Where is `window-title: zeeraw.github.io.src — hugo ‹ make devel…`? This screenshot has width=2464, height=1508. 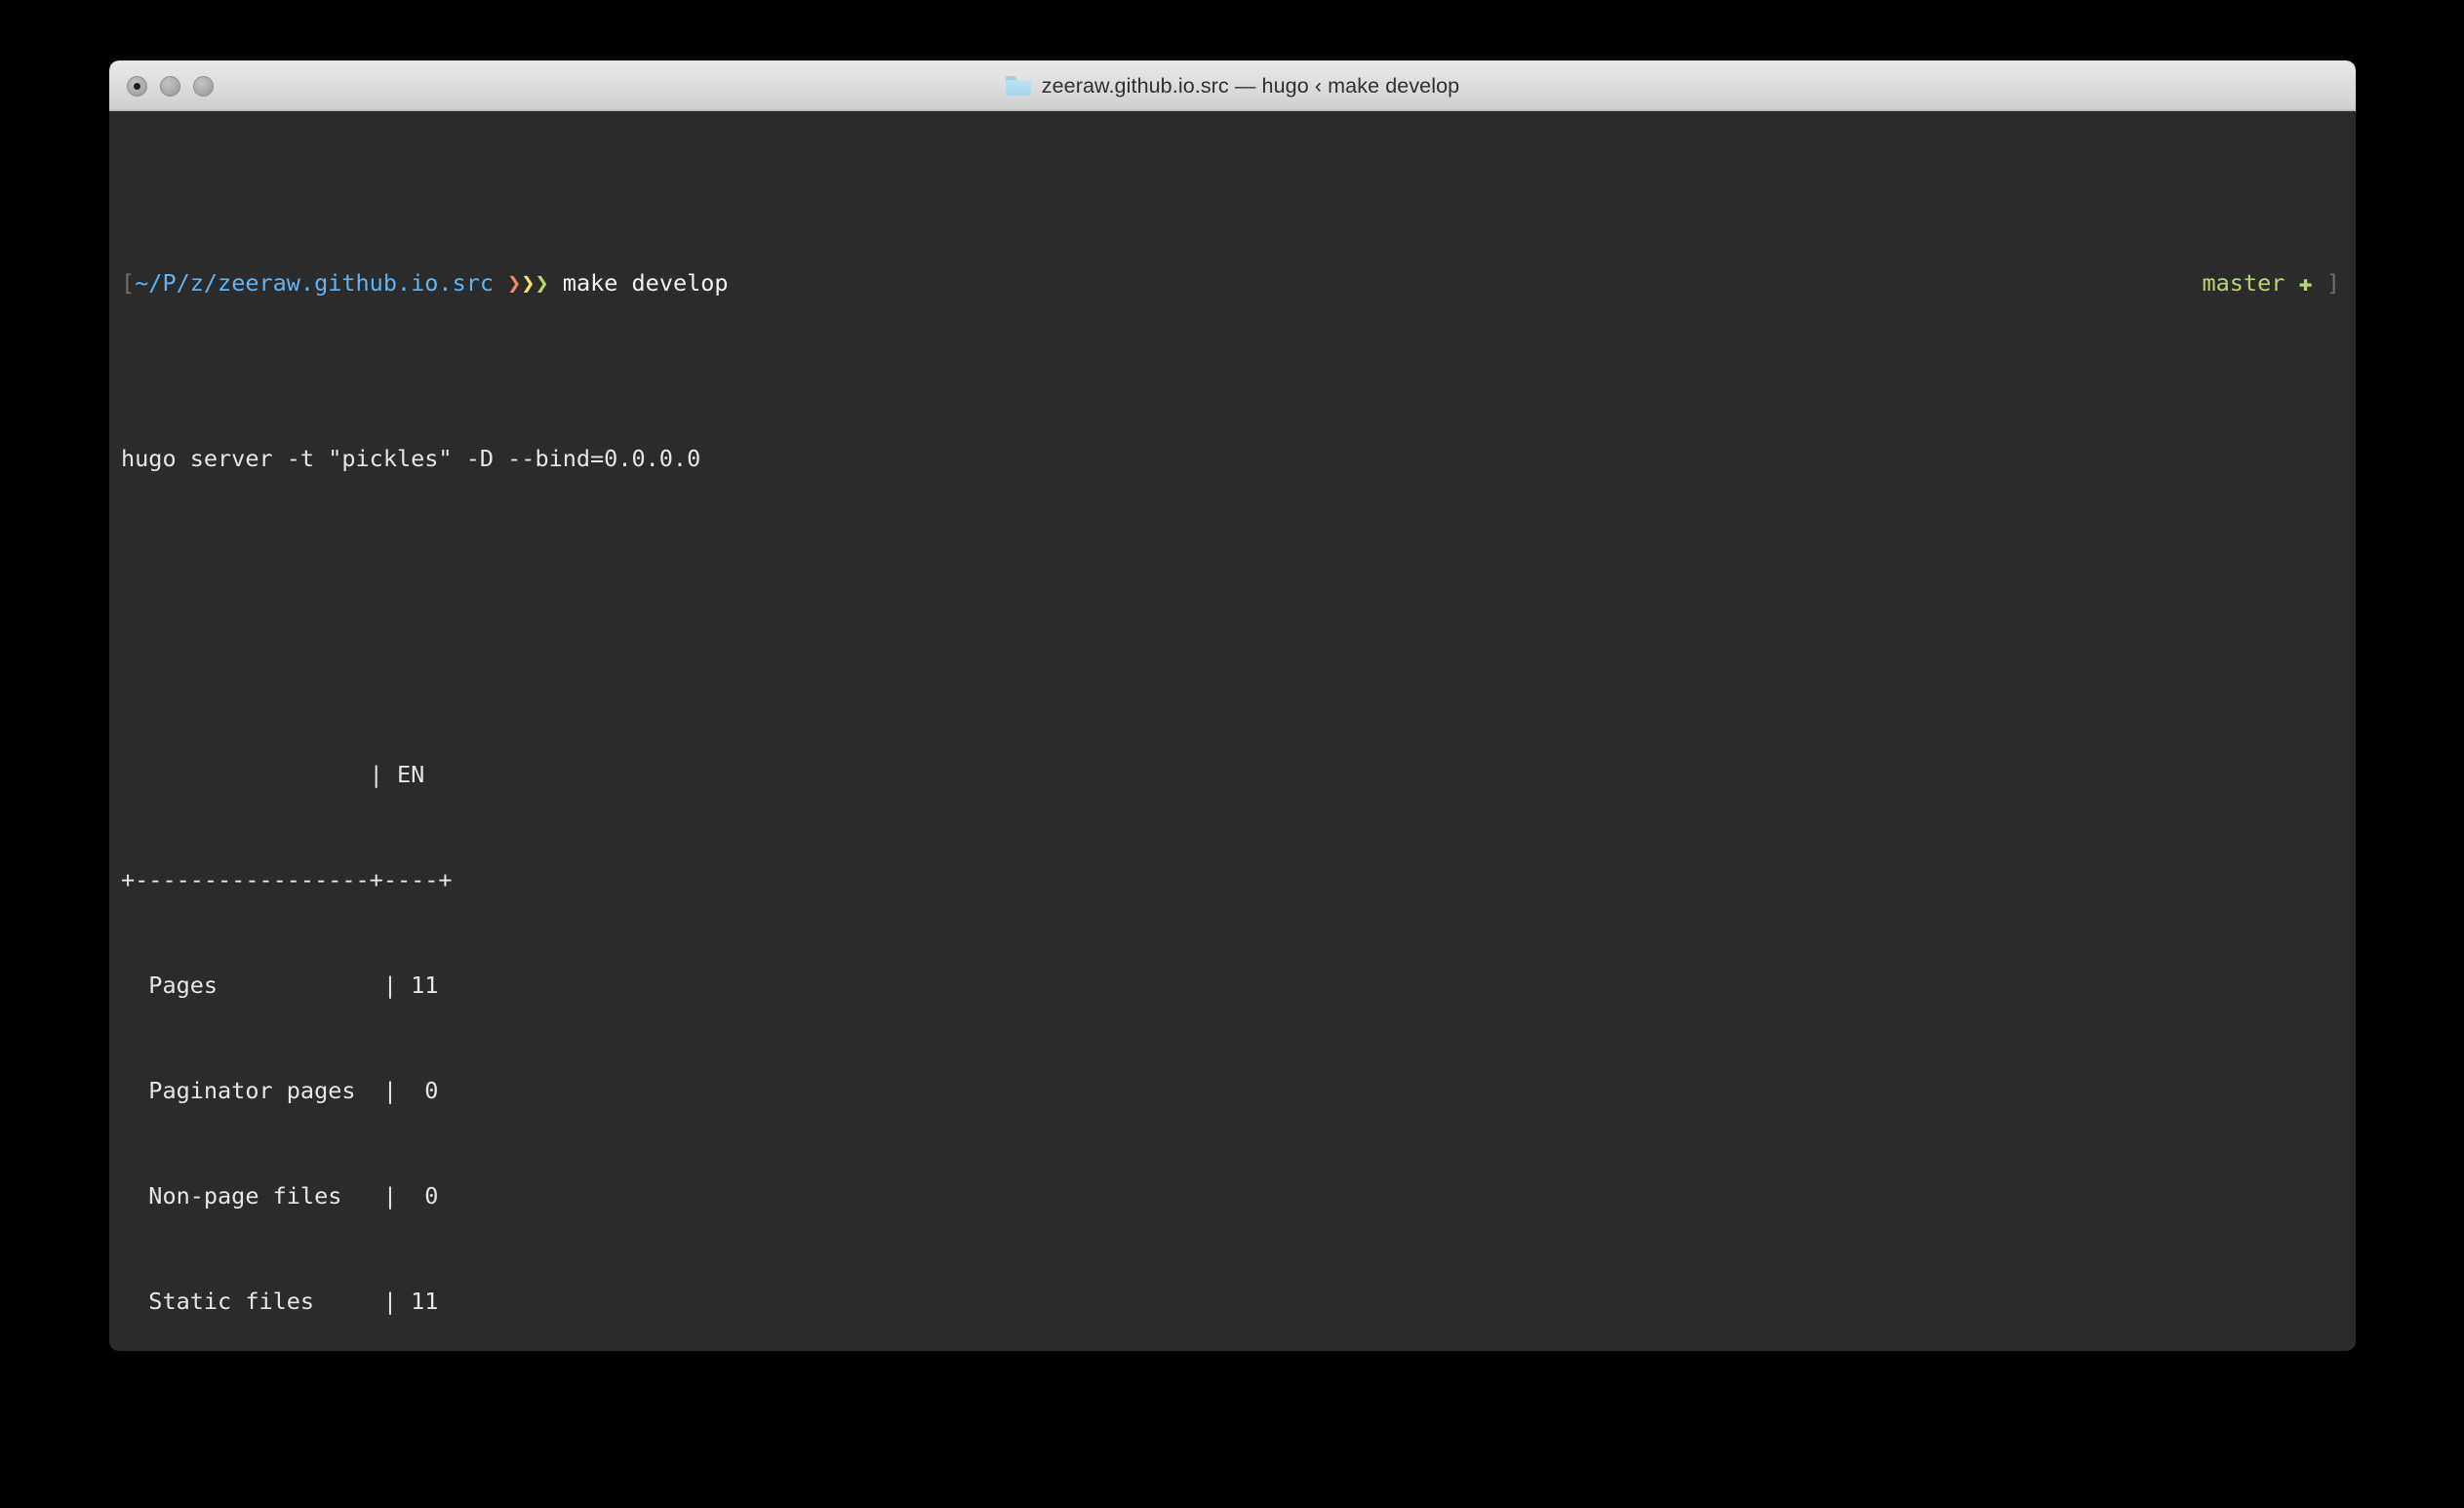
window-title: zeeraw.github.io.src — hugo ‹ make devel… is located at coordinates (1250, 85).